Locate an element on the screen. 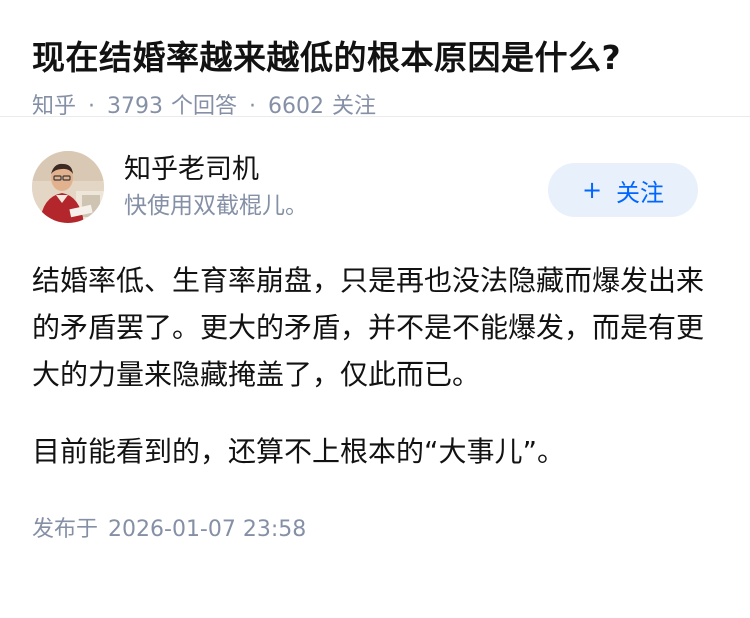  follower-count: 6602 is located at coordinates (296, 106).